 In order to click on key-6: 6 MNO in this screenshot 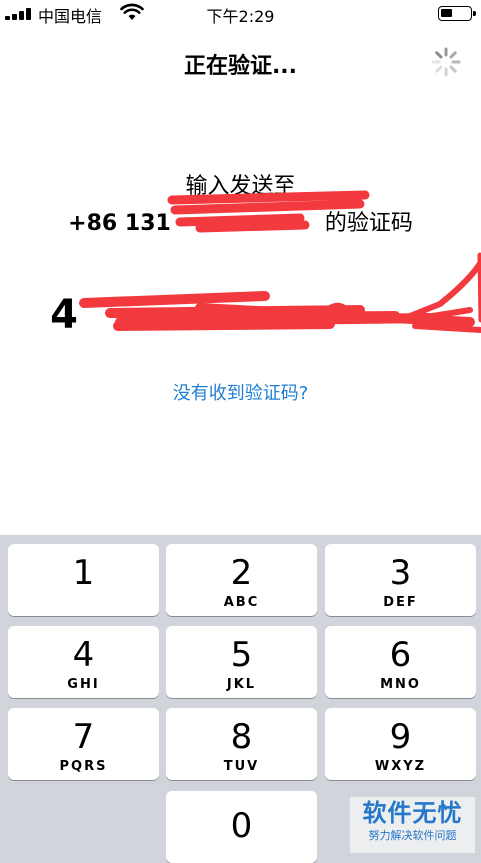, I will do `click(400, 662)`.